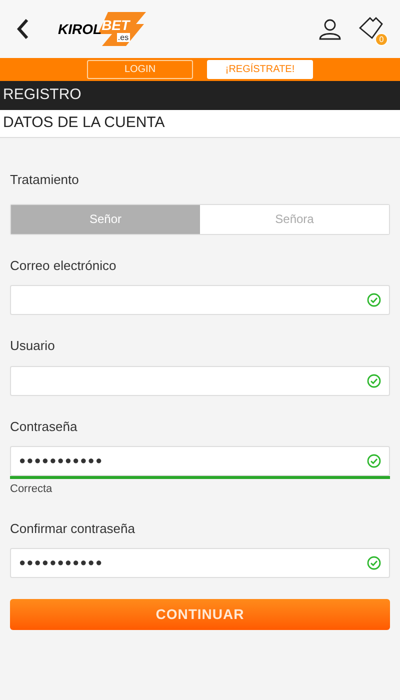  I want to click on continue-button: CONTINUAR, so click(200, 614).